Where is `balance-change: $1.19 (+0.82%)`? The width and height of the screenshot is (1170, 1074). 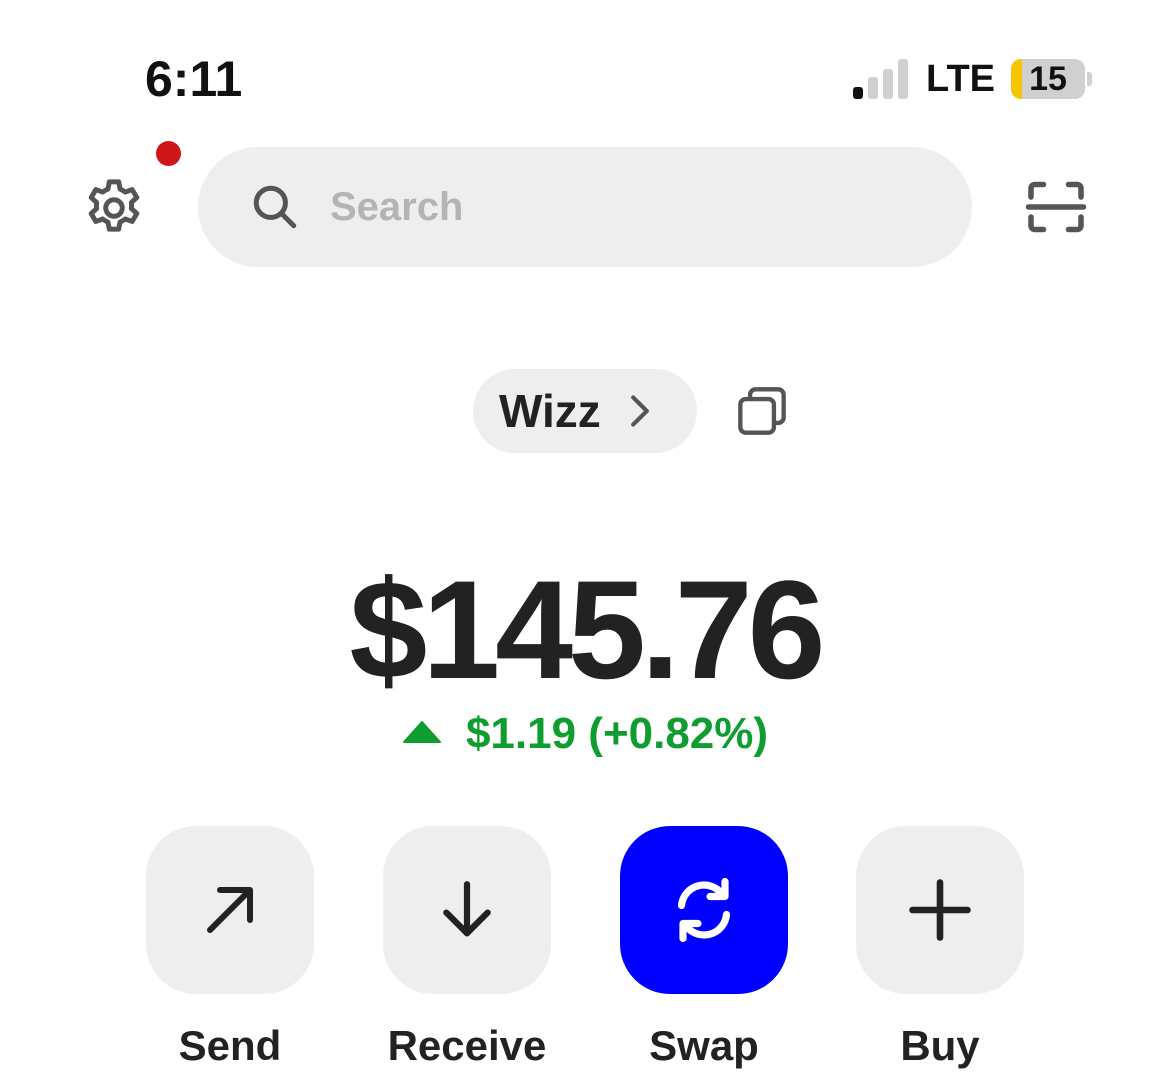
balance-change: $1.19 (+0.82%) is located at coordinates (585, 734).